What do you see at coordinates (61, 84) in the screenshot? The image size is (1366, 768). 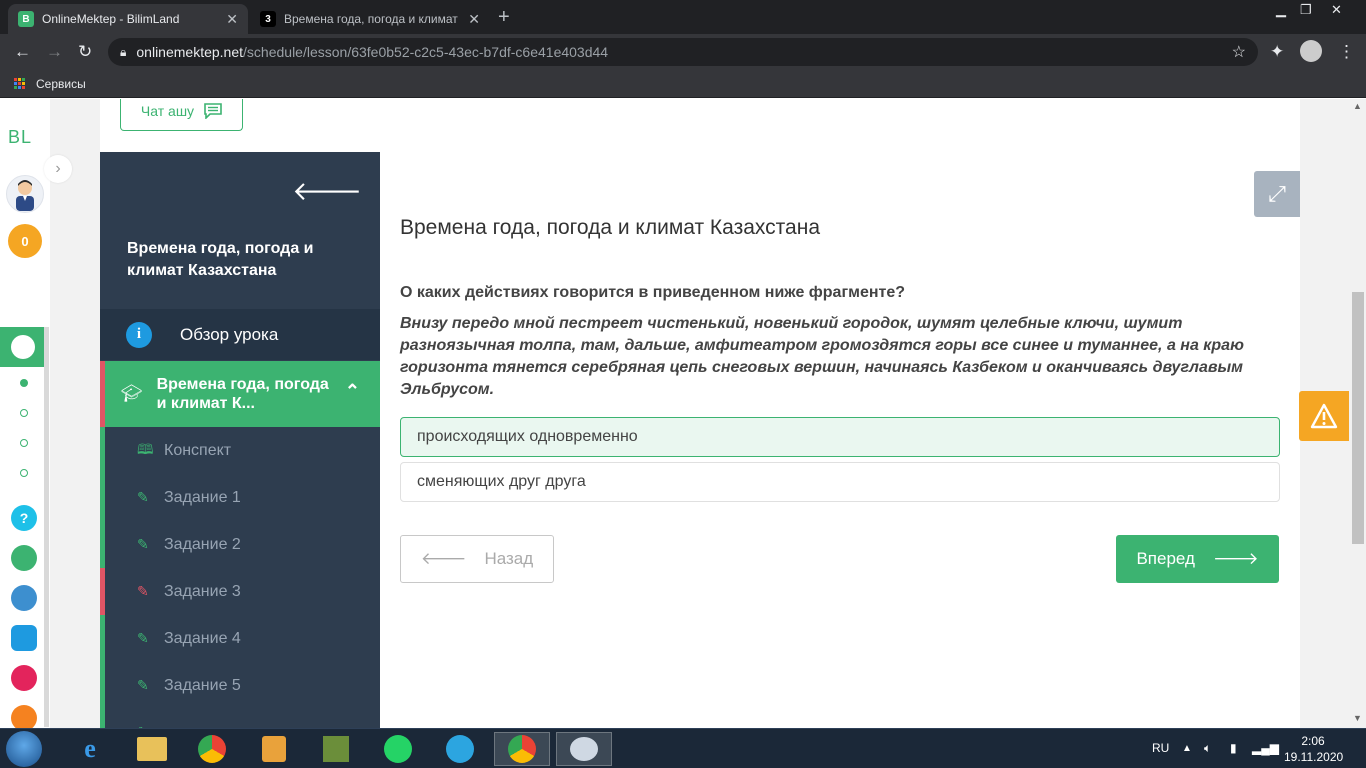 I see `bookmark-services: Сервисы` at bounding box center [61, 84].